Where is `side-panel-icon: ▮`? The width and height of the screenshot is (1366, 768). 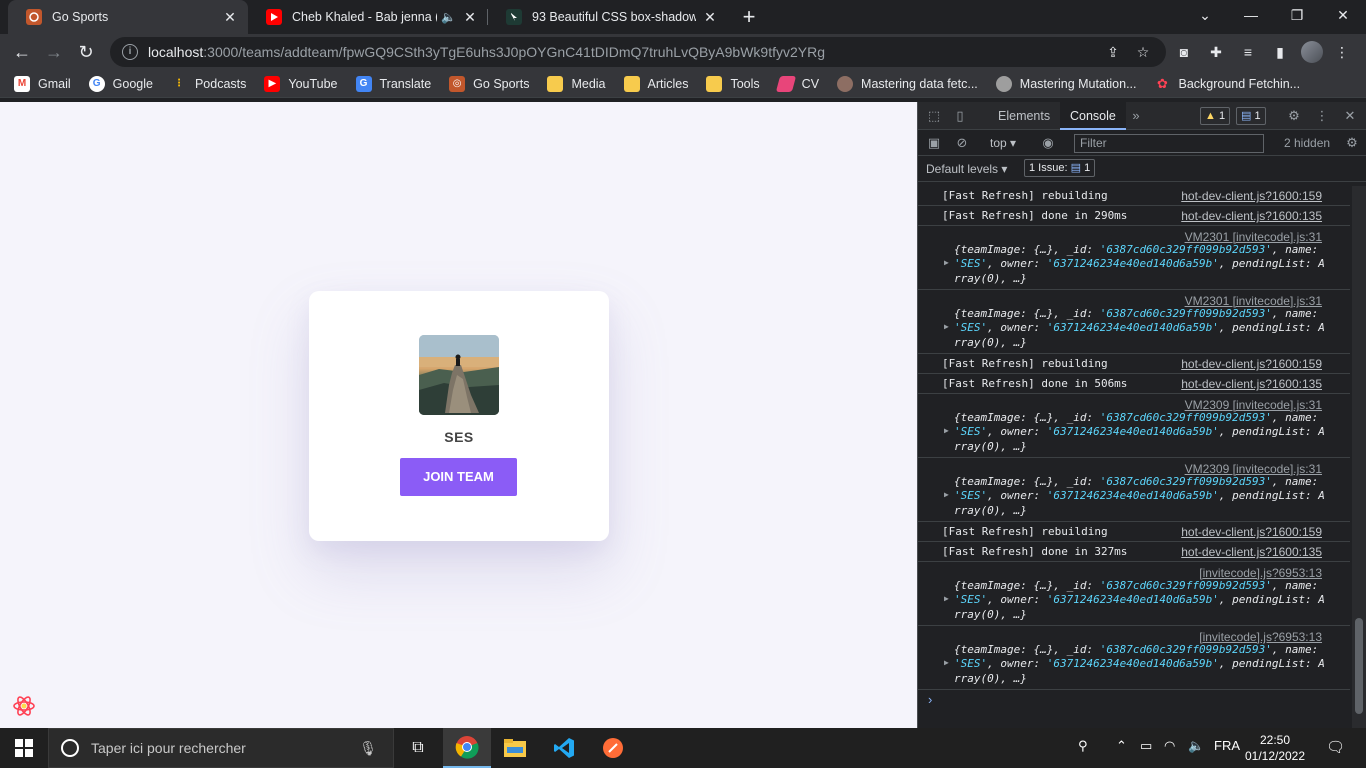
side-panel-icon: ▮ is located at coordinates (1280, 52).